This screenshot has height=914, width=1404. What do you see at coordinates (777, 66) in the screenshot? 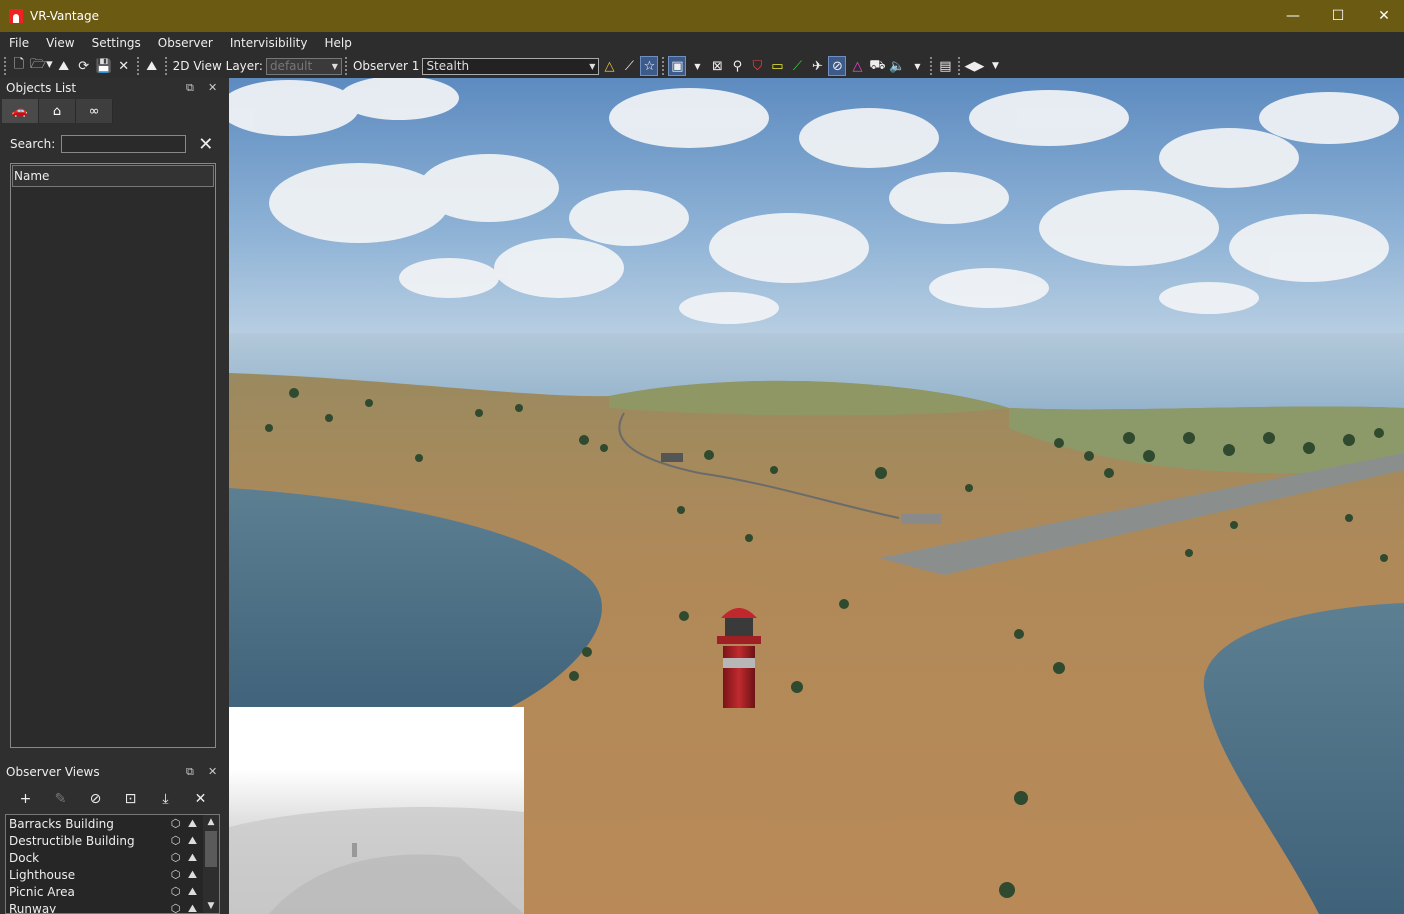
I see `shape-icon: ▭` at bounding box center [777, 66].